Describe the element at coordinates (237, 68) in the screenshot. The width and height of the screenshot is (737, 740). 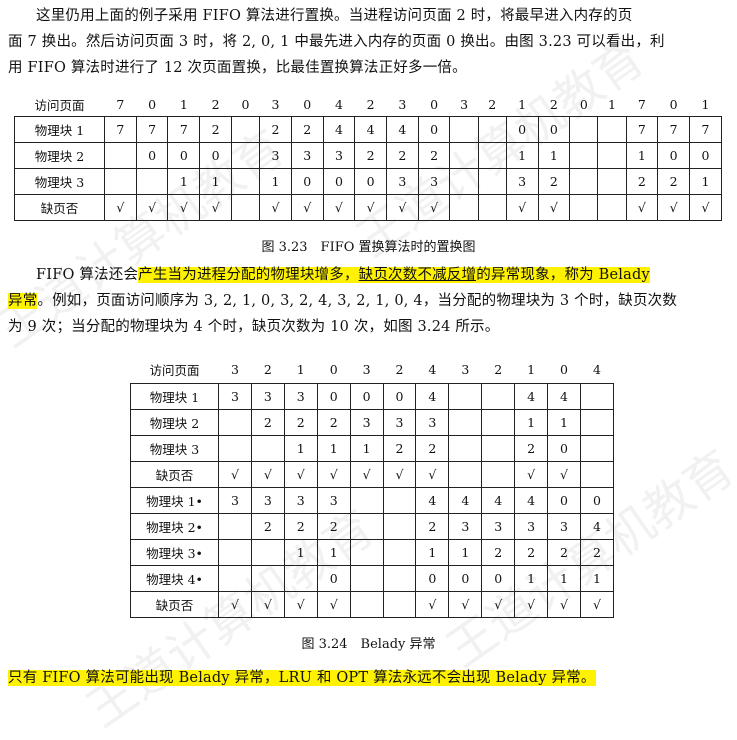
I see `intro-line-3: 用 FIFO 算法时进行了 12 次页面置换，比最佳置换算法正好多一倍。` at that location.